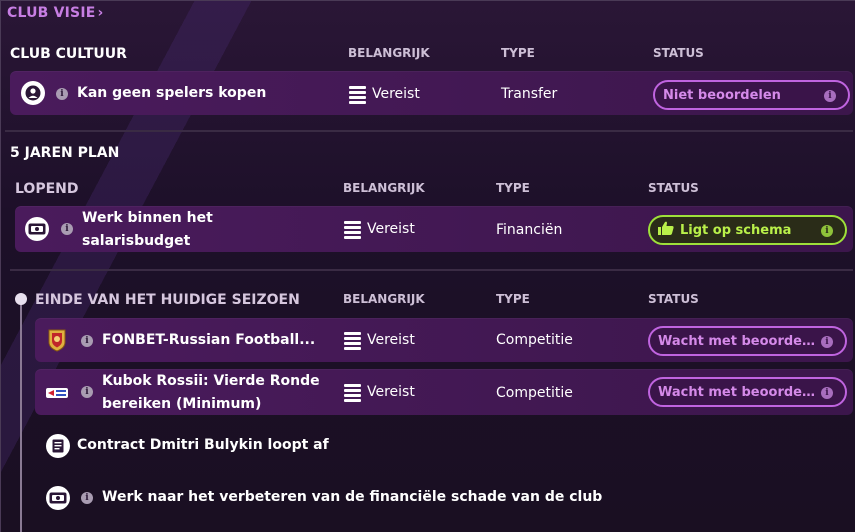  Describe the element at coordinates (58, 446) in the screenshot. I see `contract-icon` at that location.